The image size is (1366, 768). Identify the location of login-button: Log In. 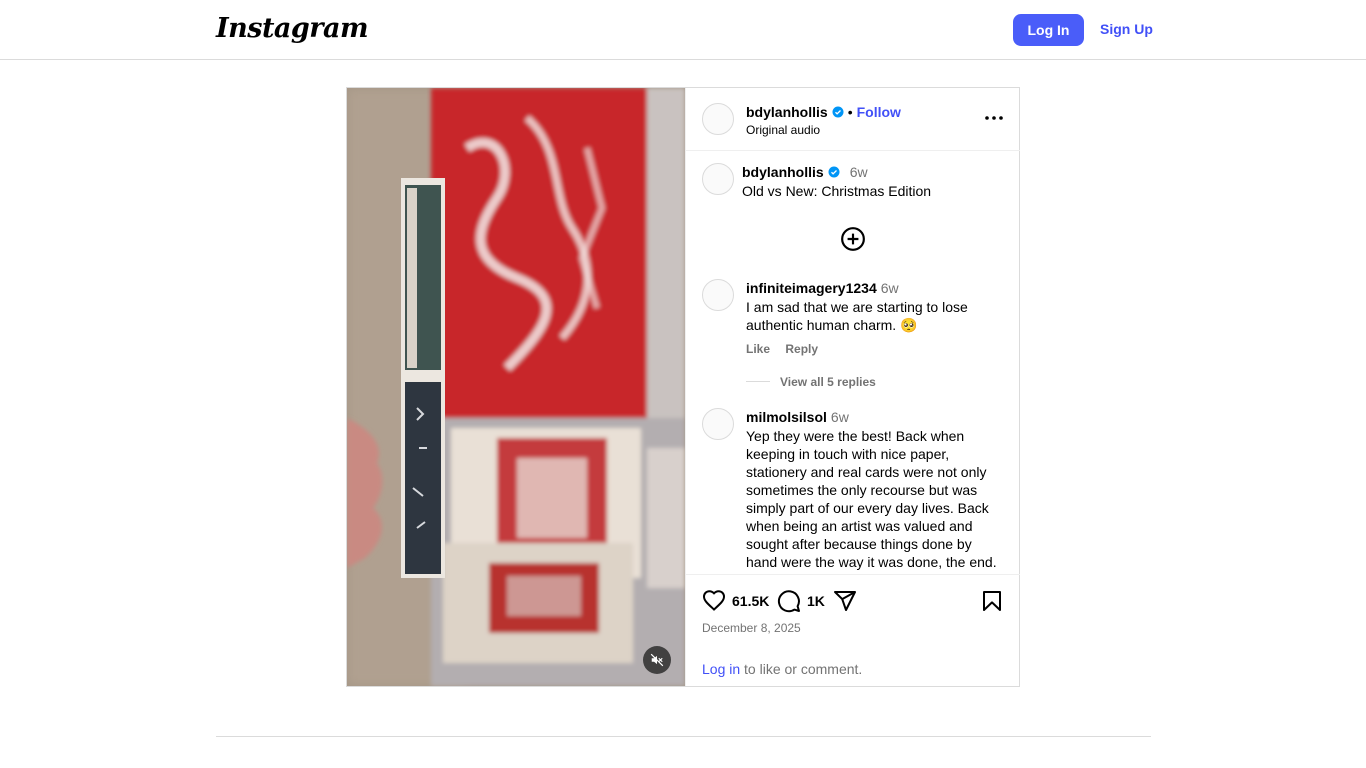
(1048, 30).